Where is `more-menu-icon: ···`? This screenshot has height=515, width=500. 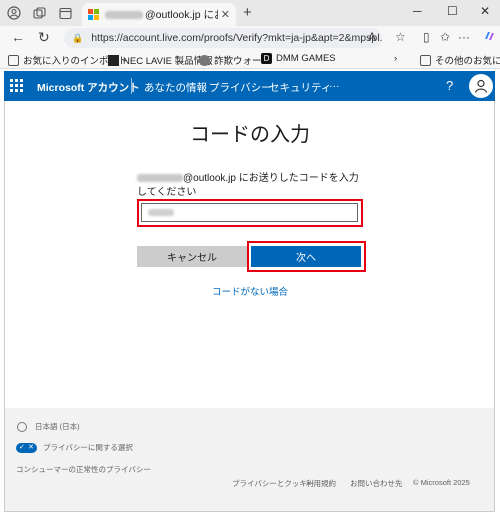 more-menu-icon: ··· is located at coordinates (464, 37).